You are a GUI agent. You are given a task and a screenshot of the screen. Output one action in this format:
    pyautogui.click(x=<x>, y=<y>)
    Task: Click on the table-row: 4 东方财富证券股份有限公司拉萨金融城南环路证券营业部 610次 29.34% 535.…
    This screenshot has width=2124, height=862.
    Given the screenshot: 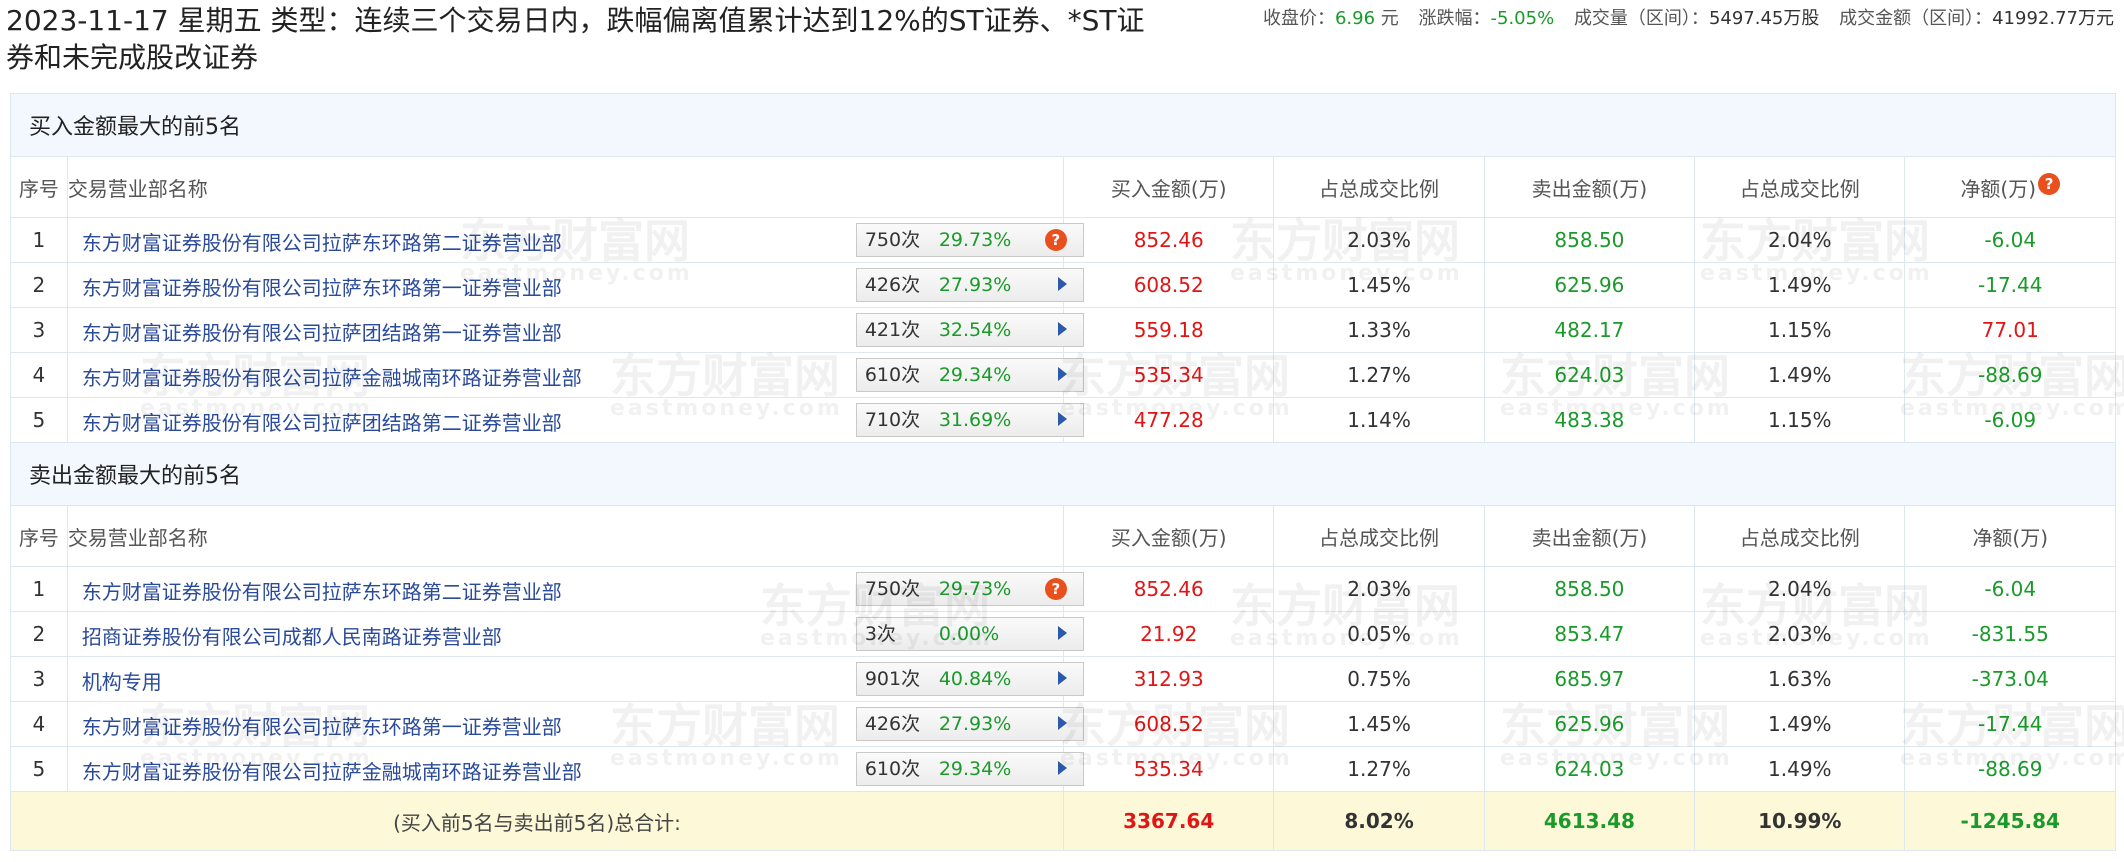 What is the action you would take?
    pyautogui.click(x=1063, y=375)
    